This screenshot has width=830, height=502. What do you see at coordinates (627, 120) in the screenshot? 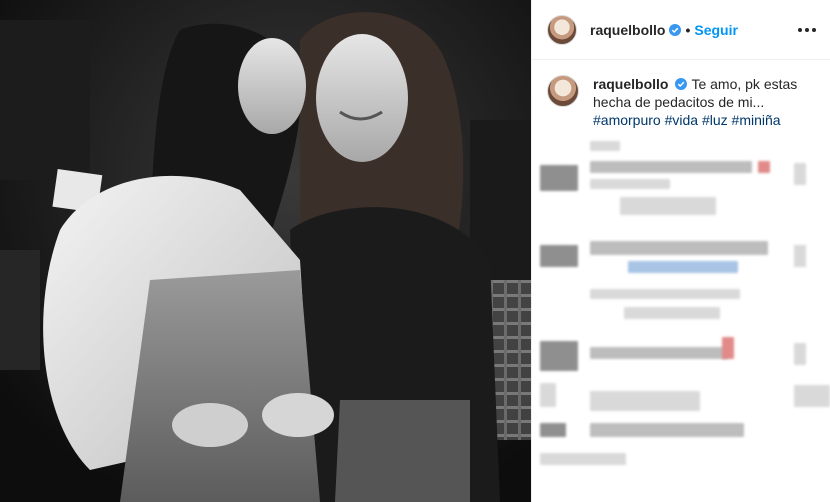
I see `hashtag-link: #amorpuro` at bounding box center [627, 120].